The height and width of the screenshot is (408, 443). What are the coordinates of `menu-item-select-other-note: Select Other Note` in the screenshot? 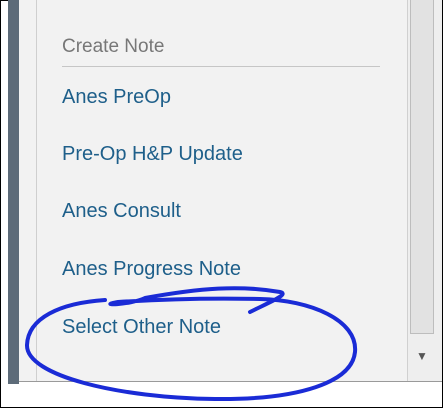 It's located at (141, 327).